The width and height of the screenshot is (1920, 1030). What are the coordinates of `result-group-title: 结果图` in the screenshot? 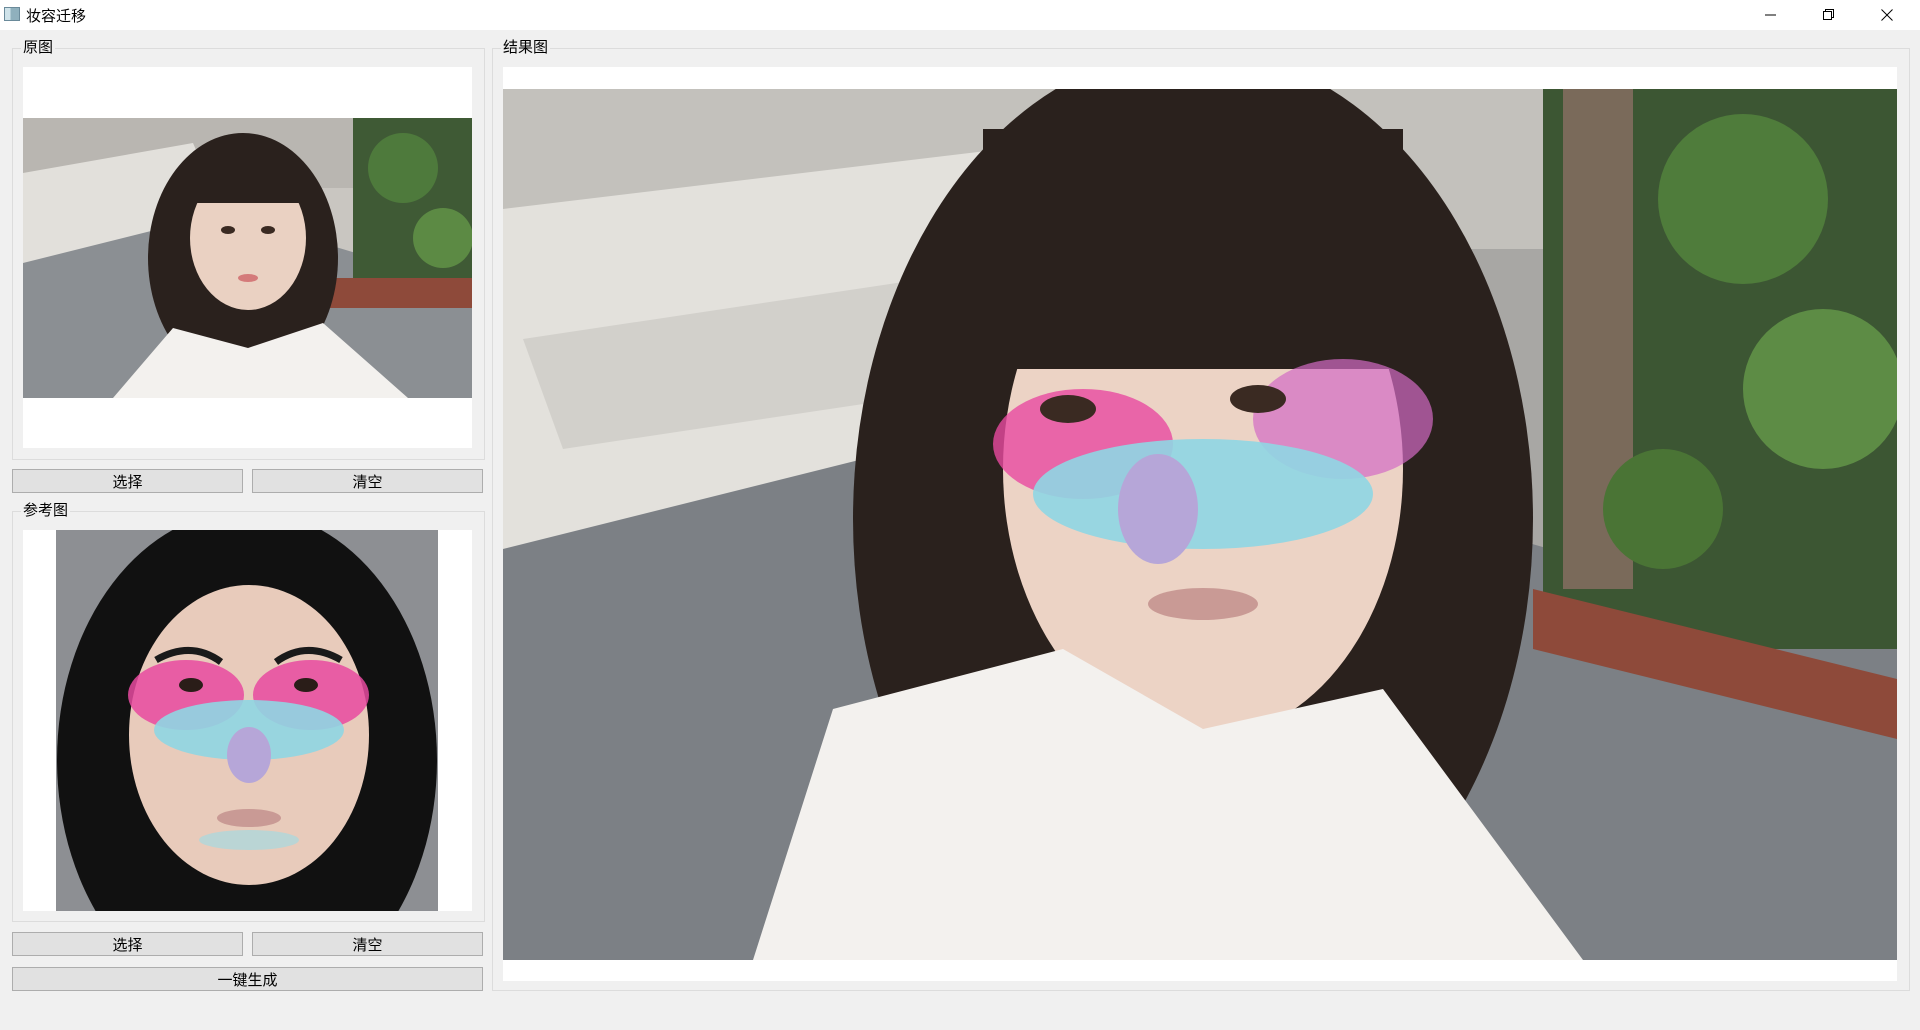 It's located at (526, 47).